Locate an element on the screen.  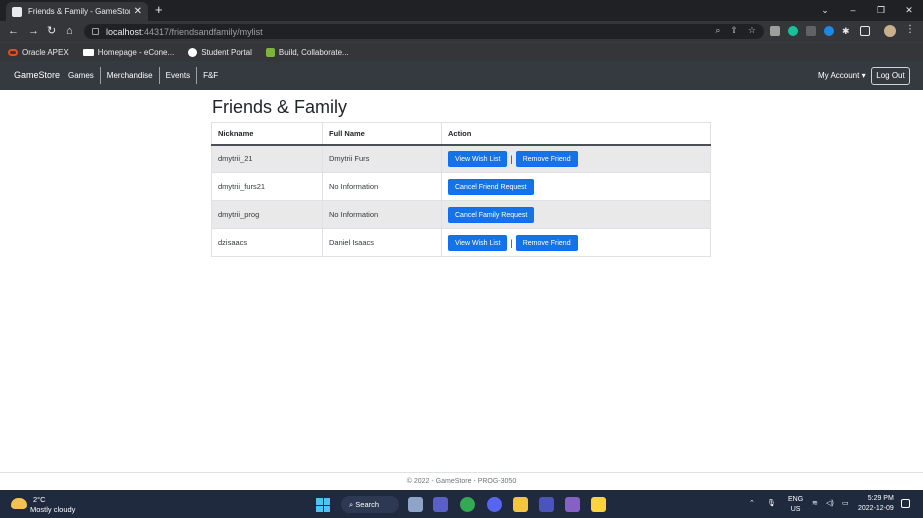
minimize-icon: – is located at coordinates (853, 10).